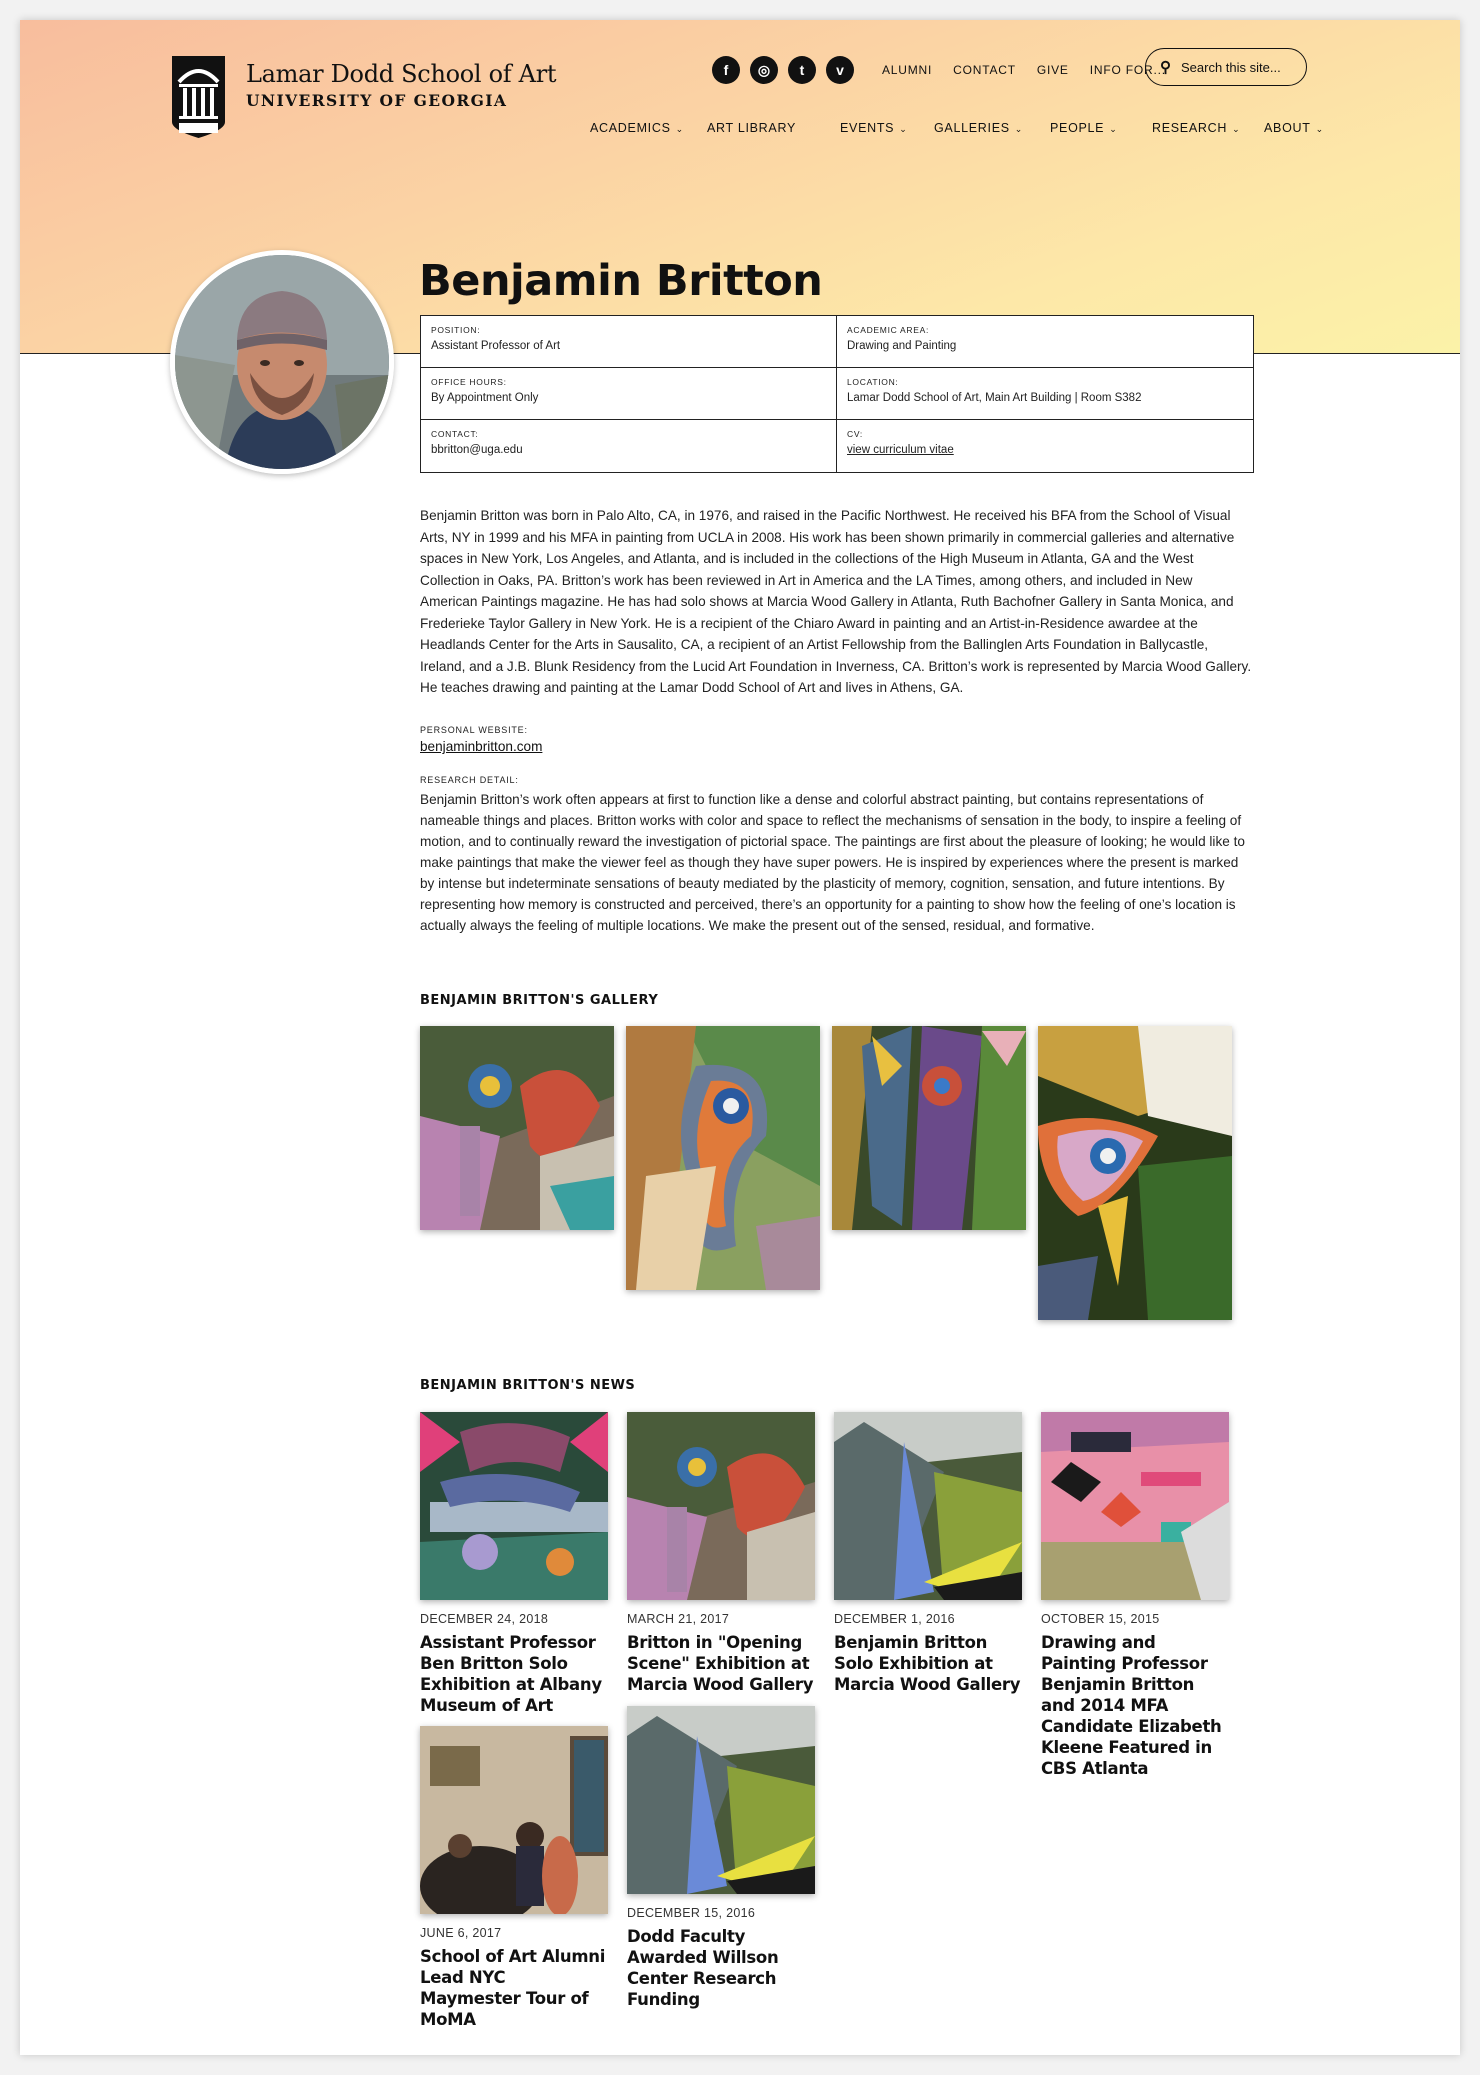 This screenshot has height=2075, width=1480. I want to click on news-date: DECEMBER 1, 2016, so click(894, 1619).